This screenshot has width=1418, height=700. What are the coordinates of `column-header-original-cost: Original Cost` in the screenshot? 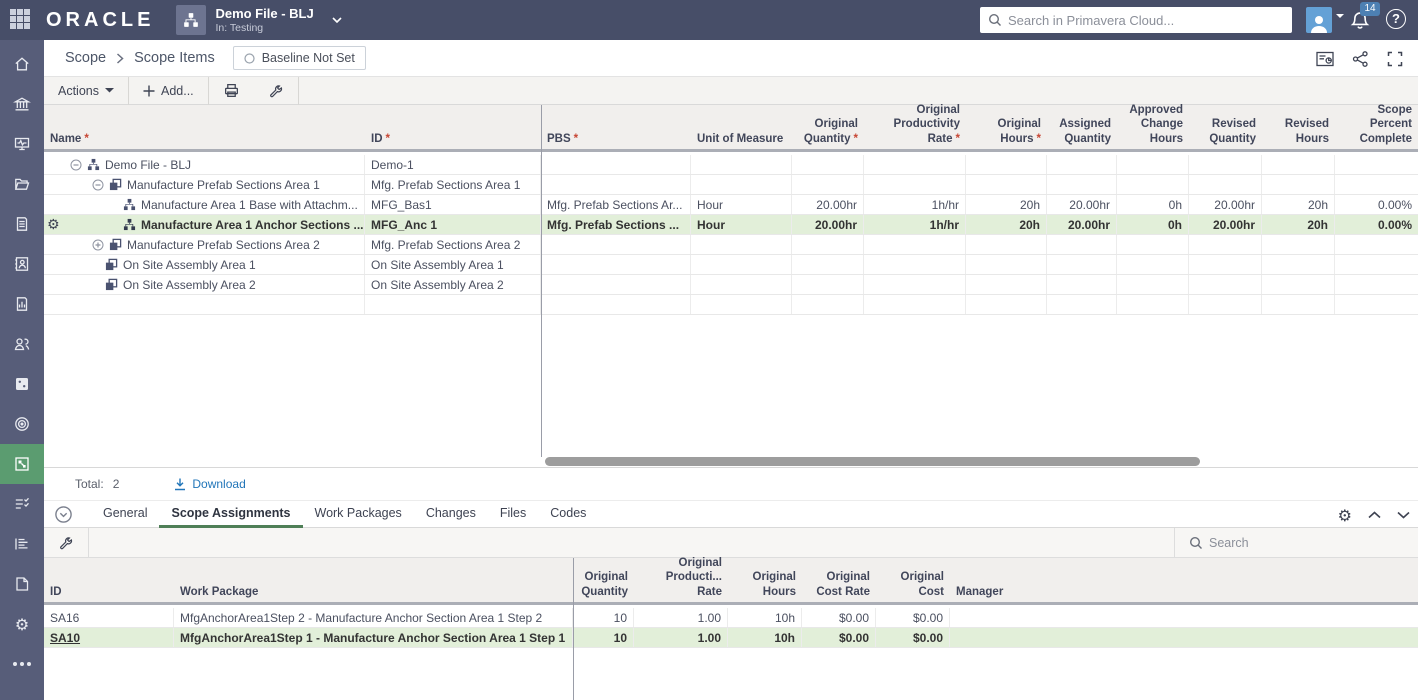 It's located at (913, 580).